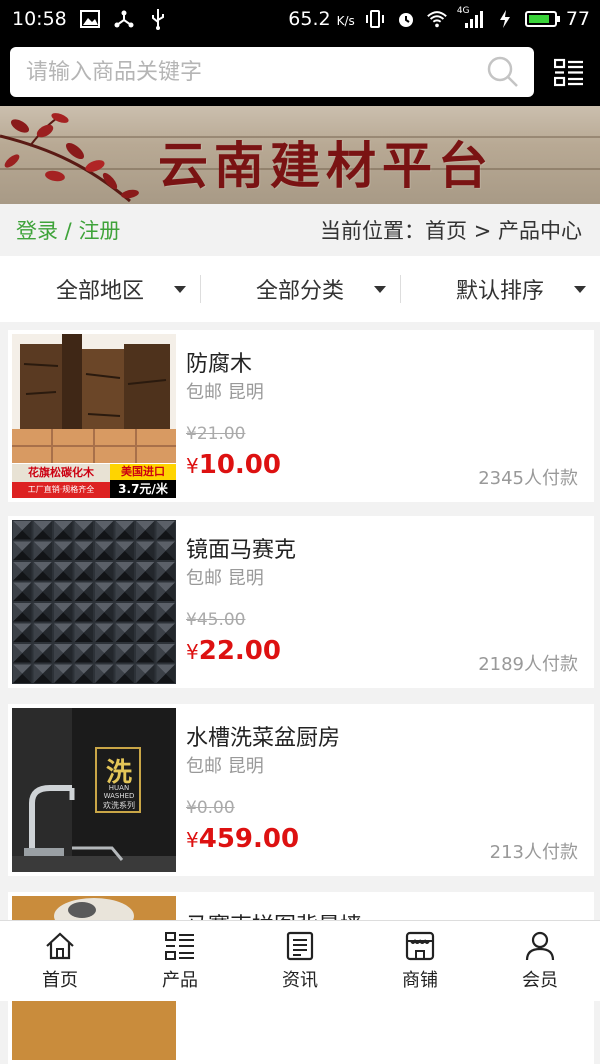  What do you see at coordinates (263, 736) in the screenshot?
I see `product-name: 水槽洗菜盆厨房` at bounding box center [263, 736].